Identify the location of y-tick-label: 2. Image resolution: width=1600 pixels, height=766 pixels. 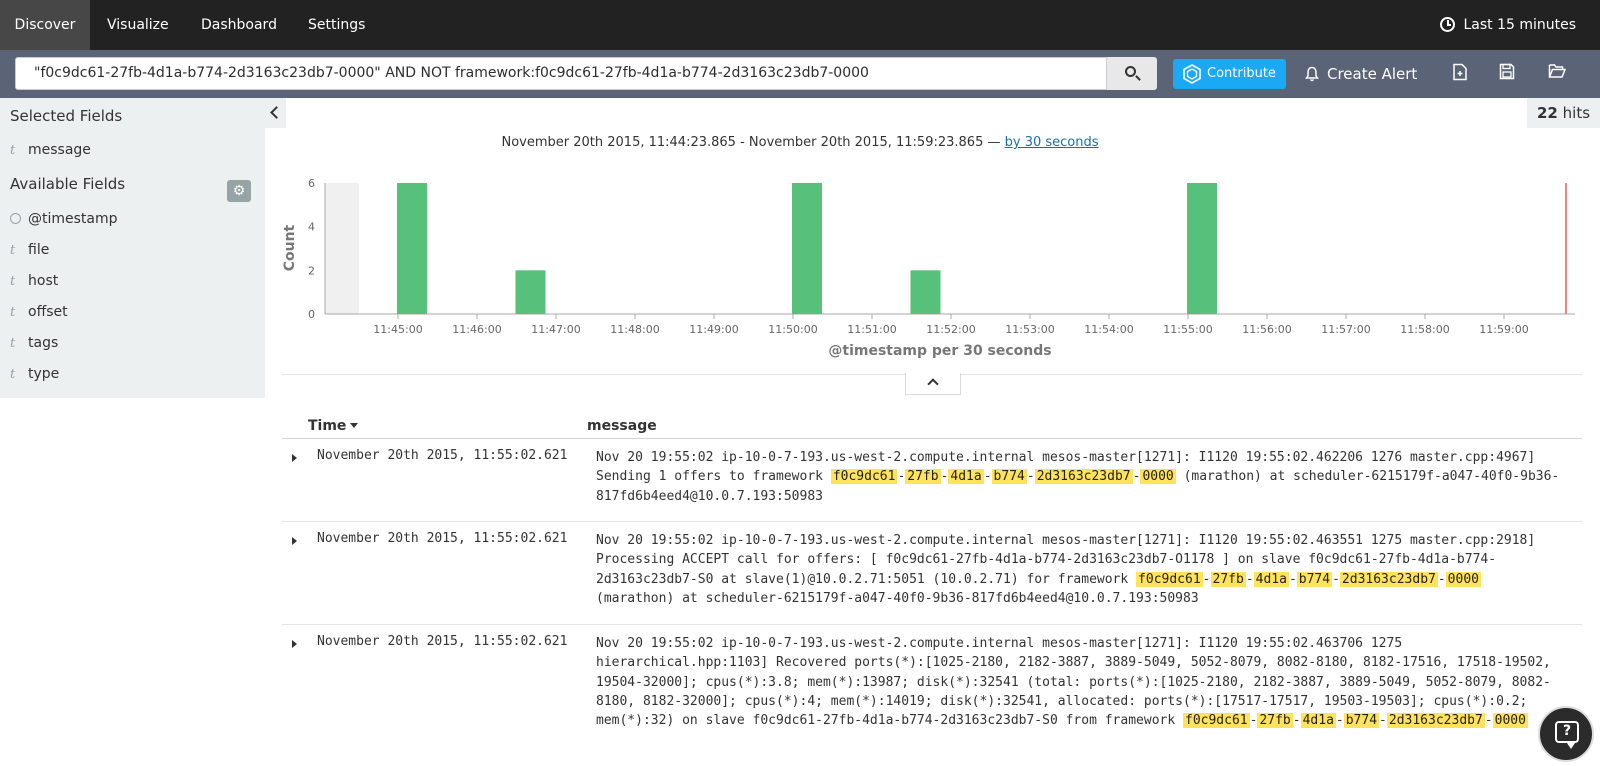
(311, 270).